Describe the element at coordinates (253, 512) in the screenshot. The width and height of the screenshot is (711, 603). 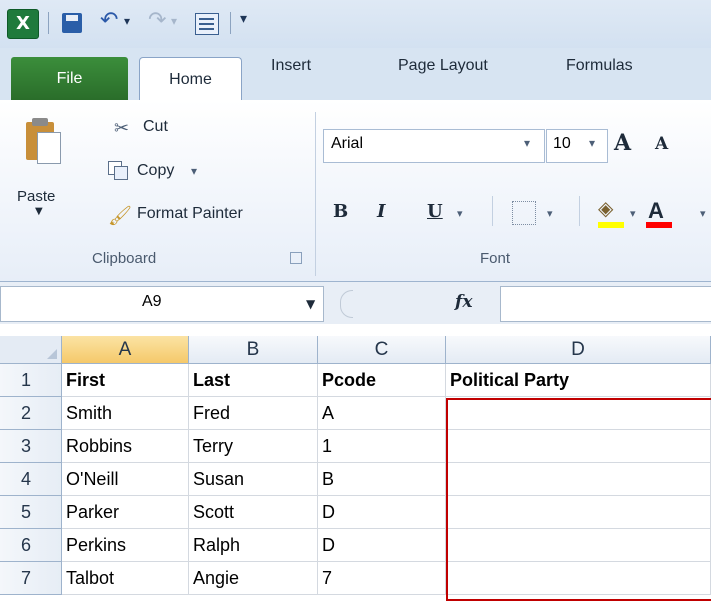
I see `table-cell: Scott` at that location.